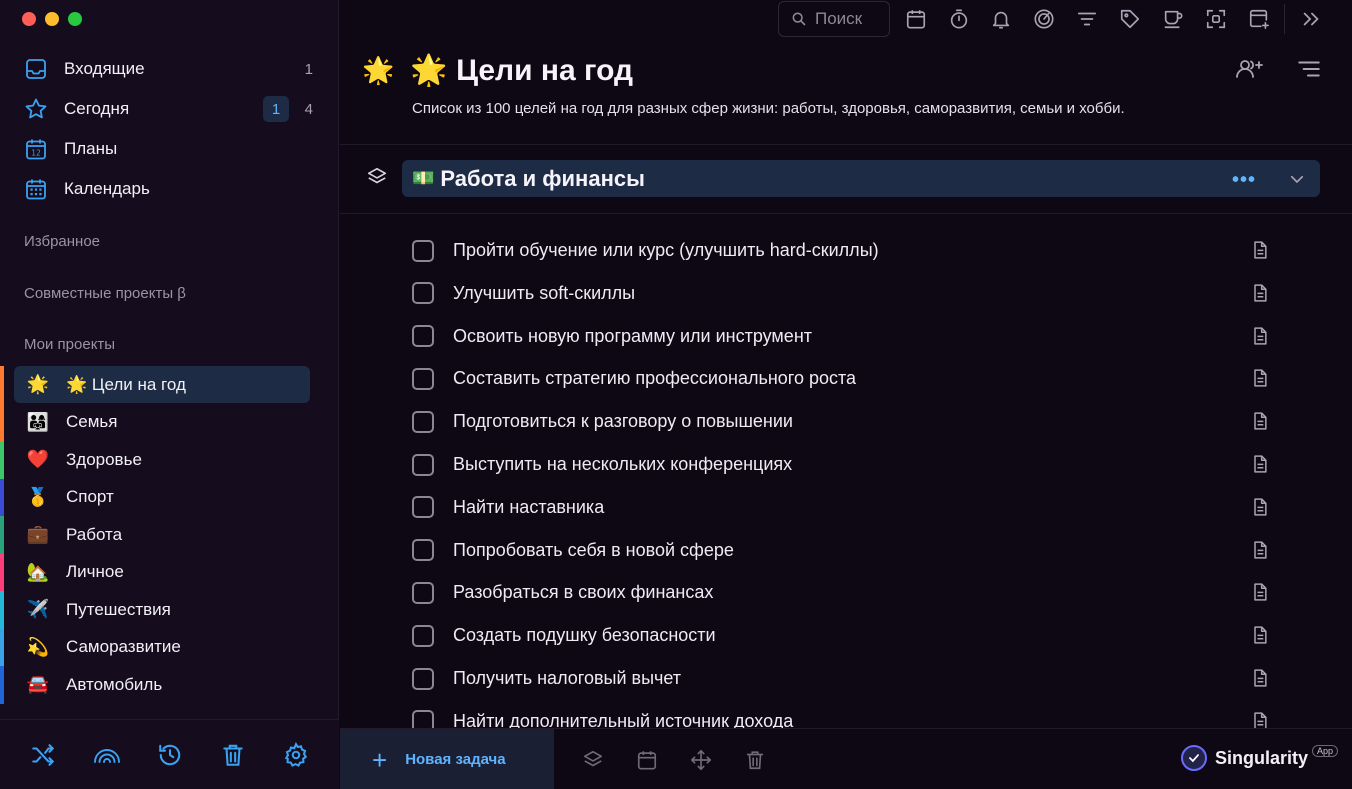 This screenshot has width=1352, height=789. I want to click on history-icon, so click(170, 755).